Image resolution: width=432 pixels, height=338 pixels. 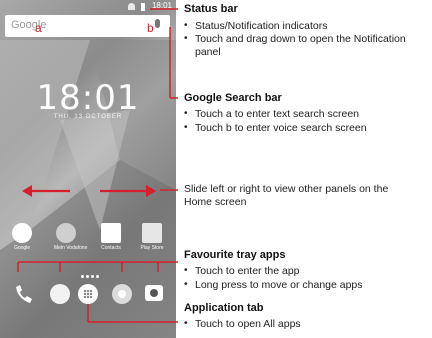 What do you see at coordinates (233, 98) in the screenshot?
I see `google-search-bar-title: Google Search bar` at bounding box center [233, 98].